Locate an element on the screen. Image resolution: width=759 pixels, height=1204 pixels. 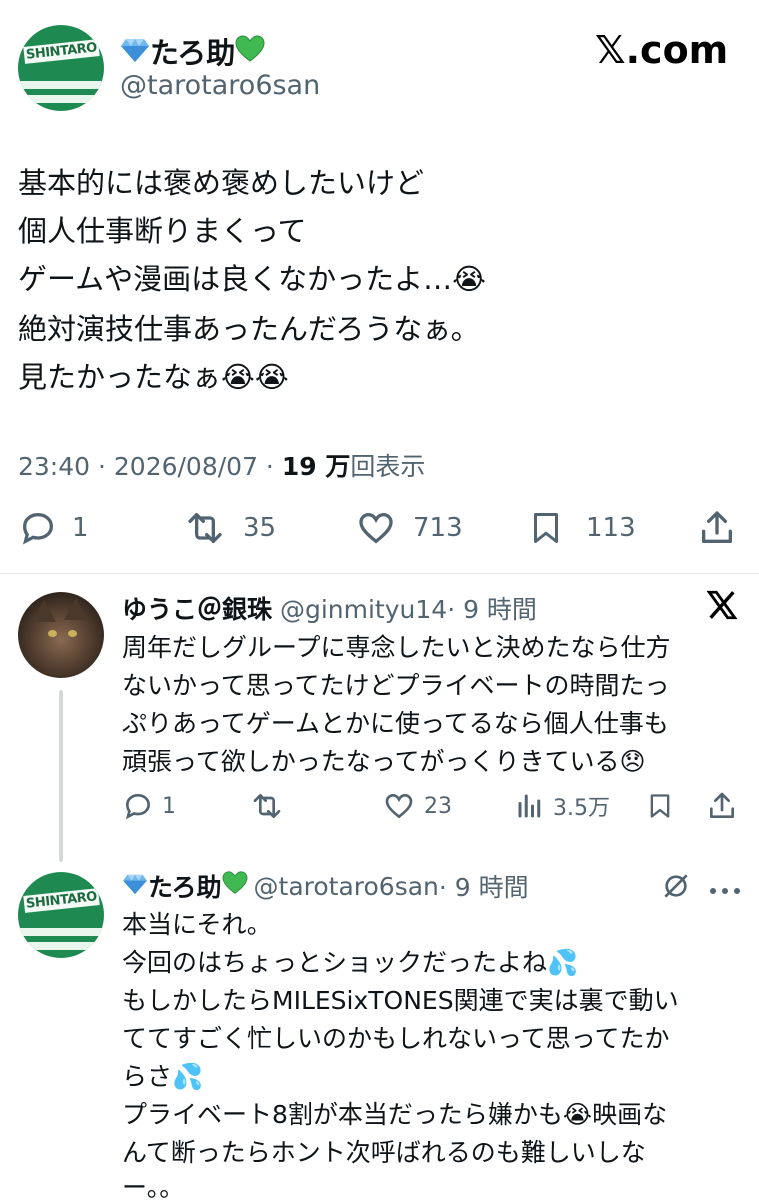
reply-line: ー。。 is located at coordinates (153, 1187).